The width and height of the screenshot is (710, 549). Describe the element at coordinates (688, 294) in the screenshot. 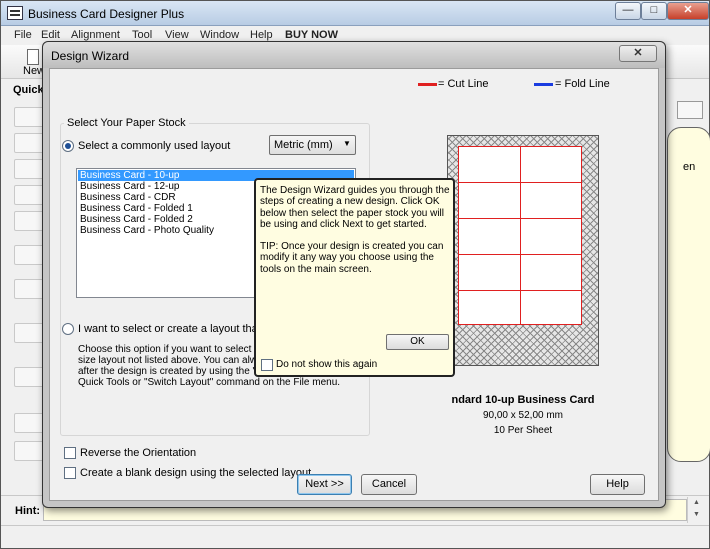

I see `right-info-panel` at that location.